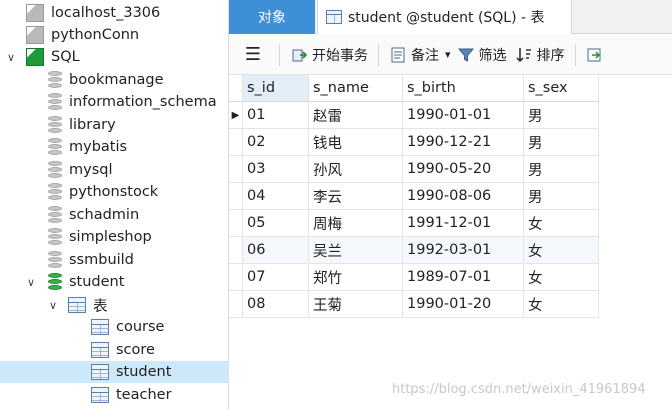  What do you see at coordinates (114, 395) in the screenshot?
I see `tree-item-teacher: teacher` at bounding box center [114, 395].